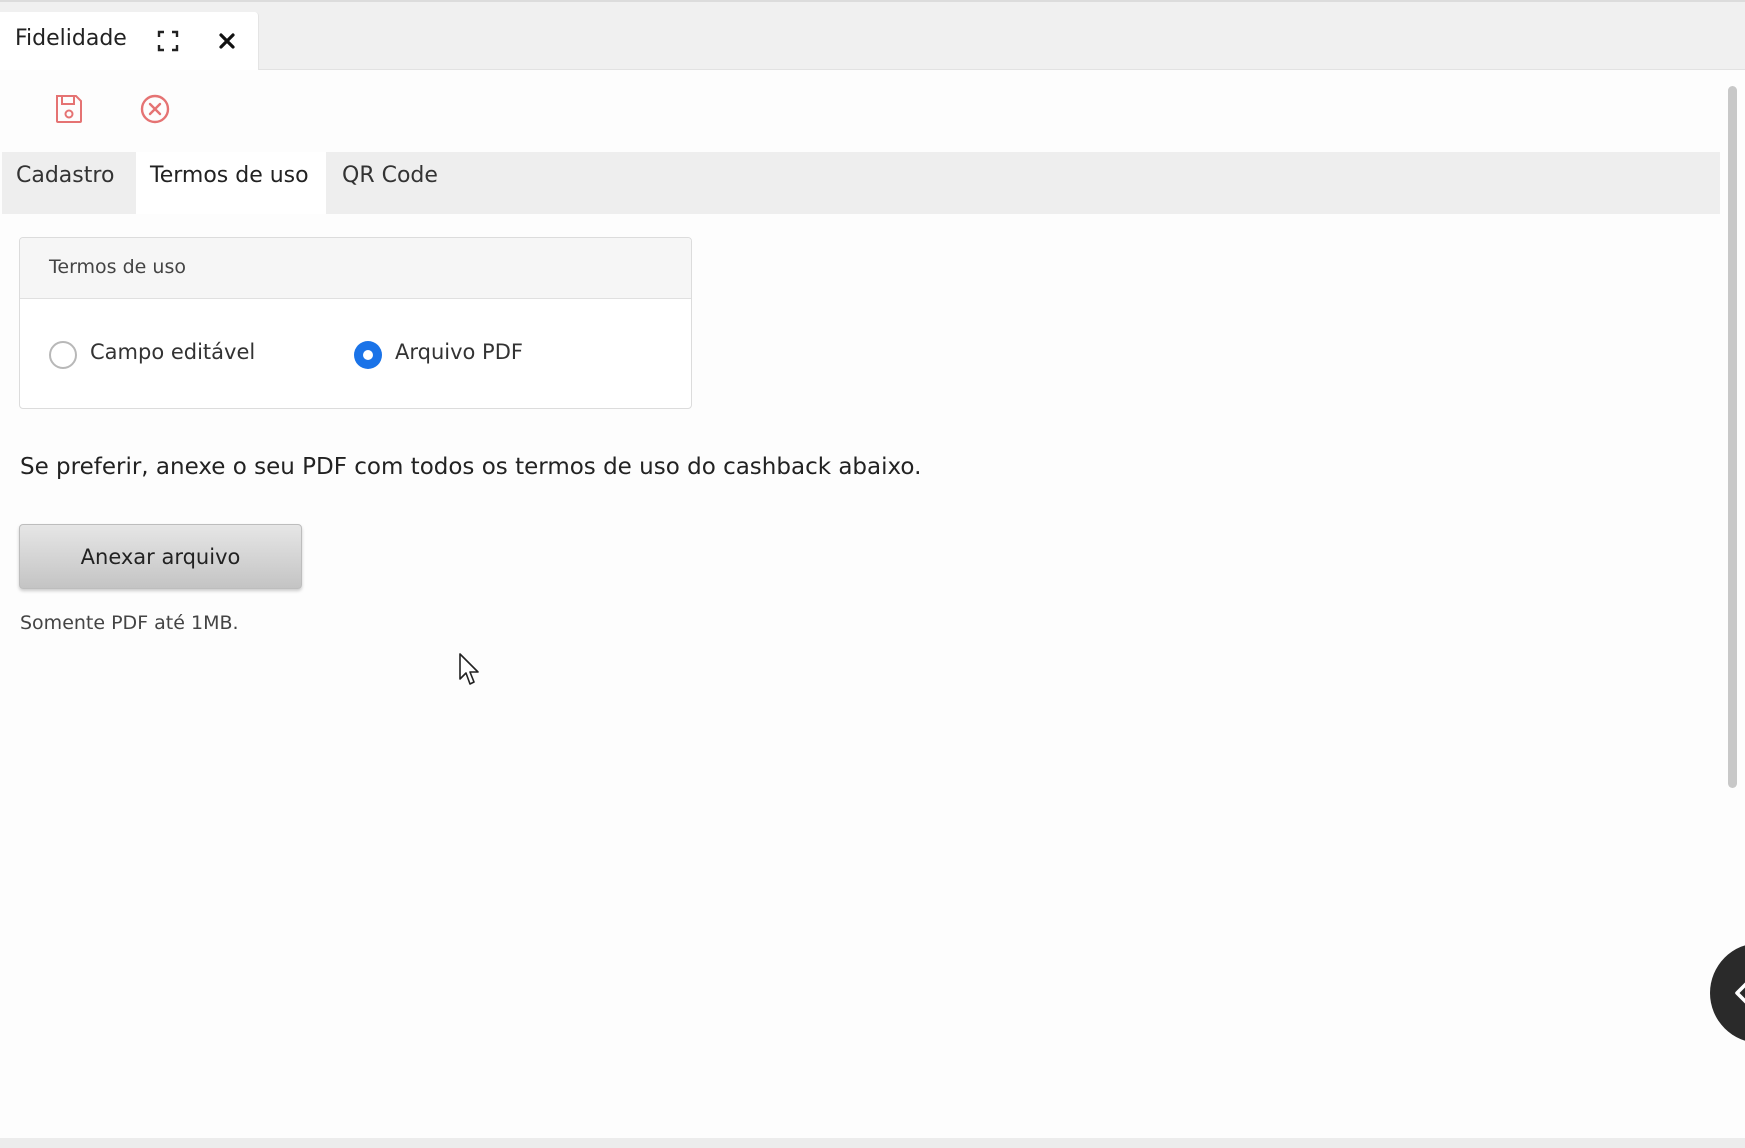  Describe the element at coordinates (368, 355) in the screenshot. I see `radio-button-checked` at that location.